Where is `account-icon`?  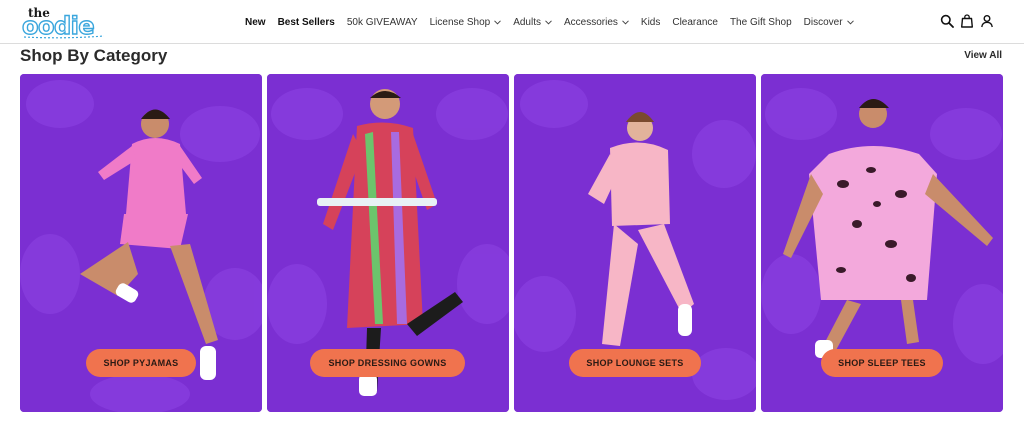 account-icon is located at coordinates (987, 21).